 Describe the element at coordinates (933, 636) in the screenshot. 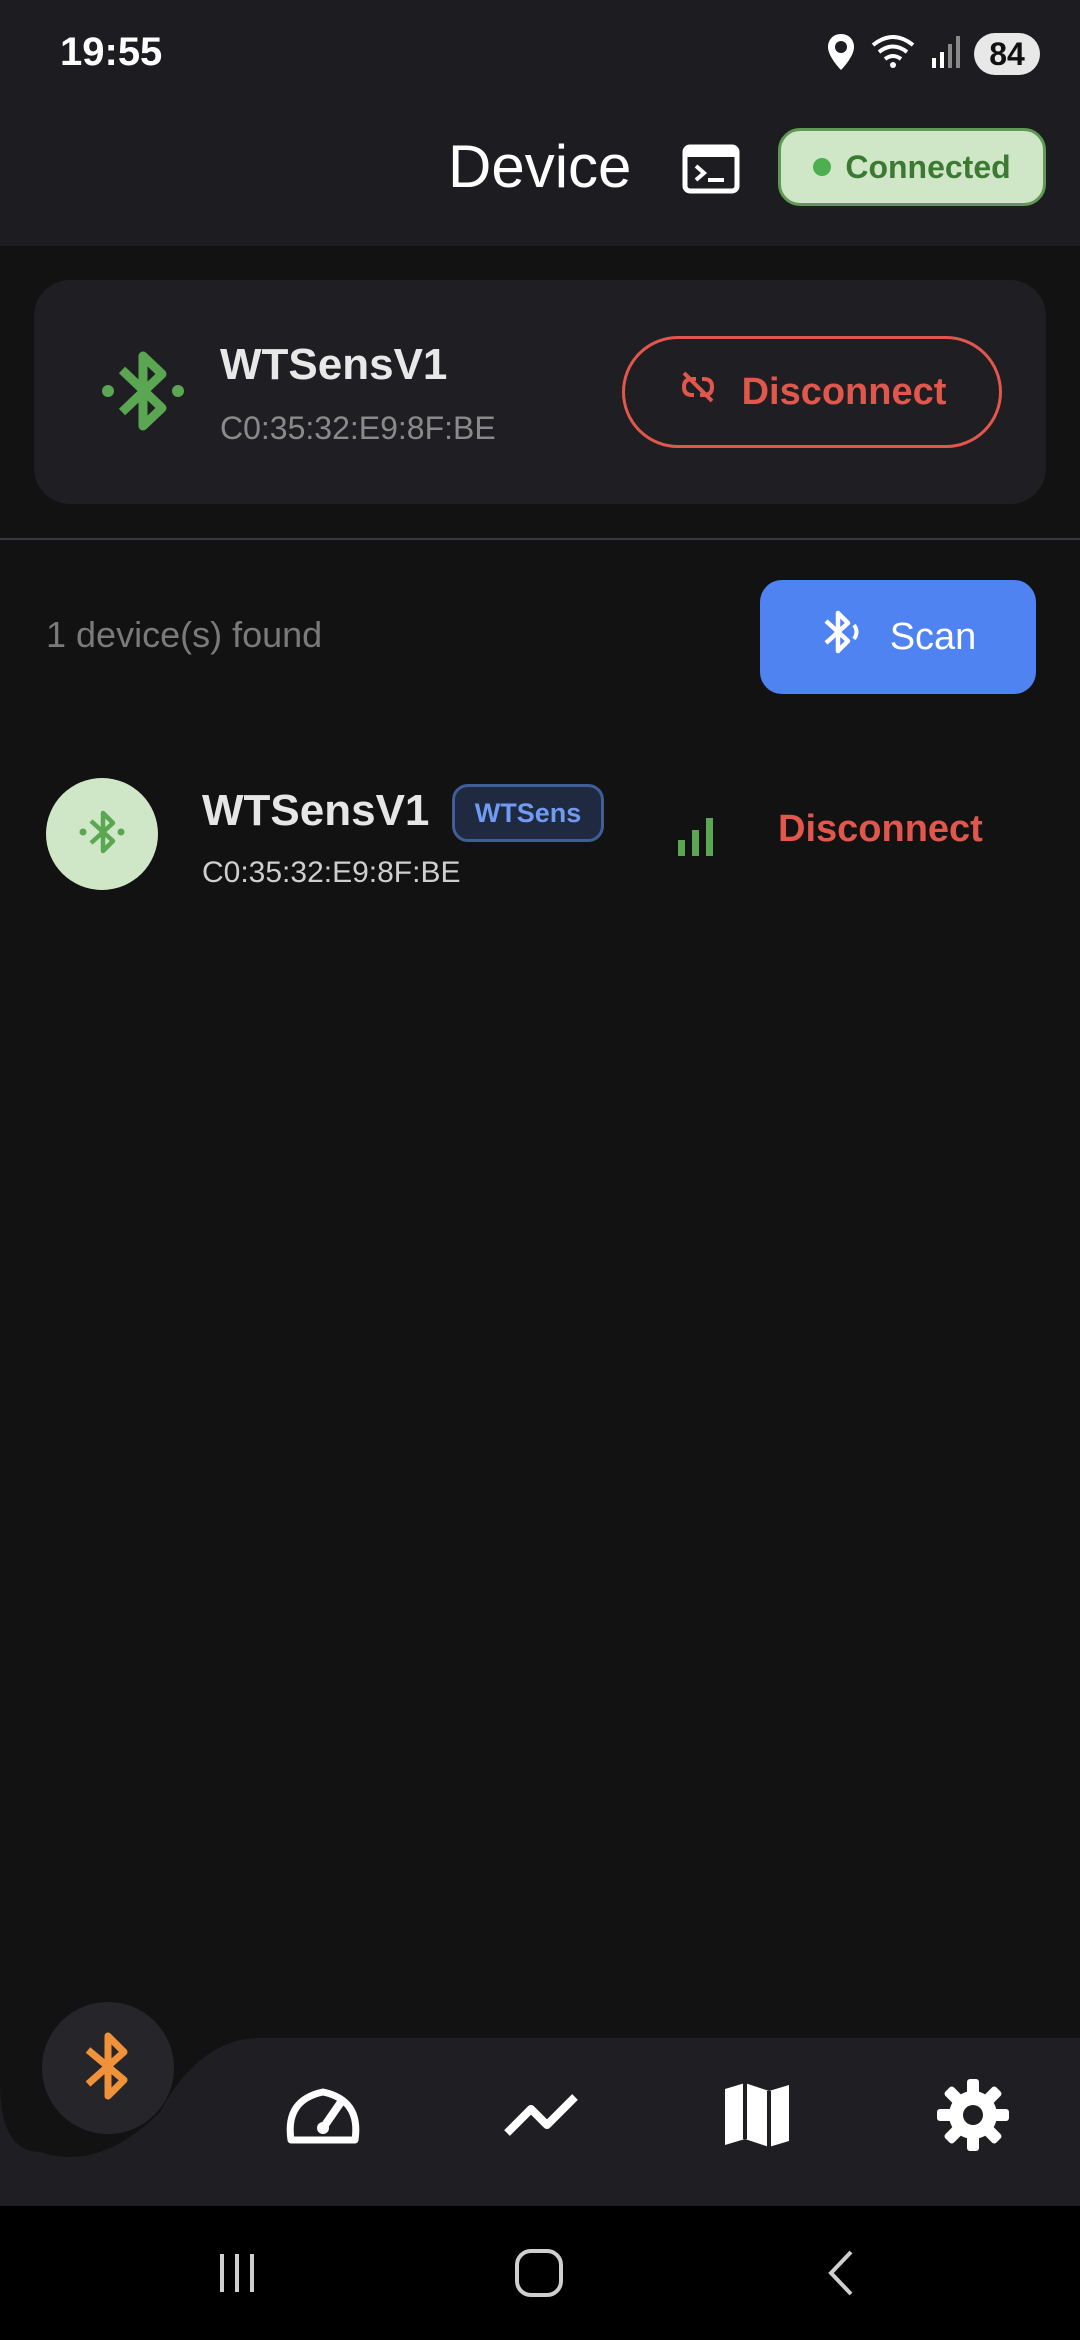

I see `scan-button-label: Scan` at that location.